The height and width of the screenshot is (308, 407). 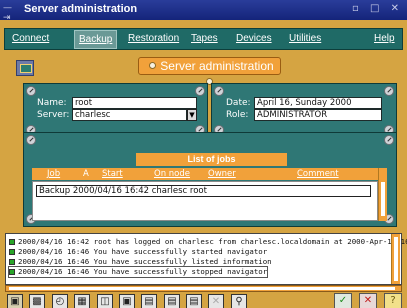 What do you see at coordinates (60, 301) in the screenshot?
I see `clock-icon: ◴` at bounding box center [60, 301].